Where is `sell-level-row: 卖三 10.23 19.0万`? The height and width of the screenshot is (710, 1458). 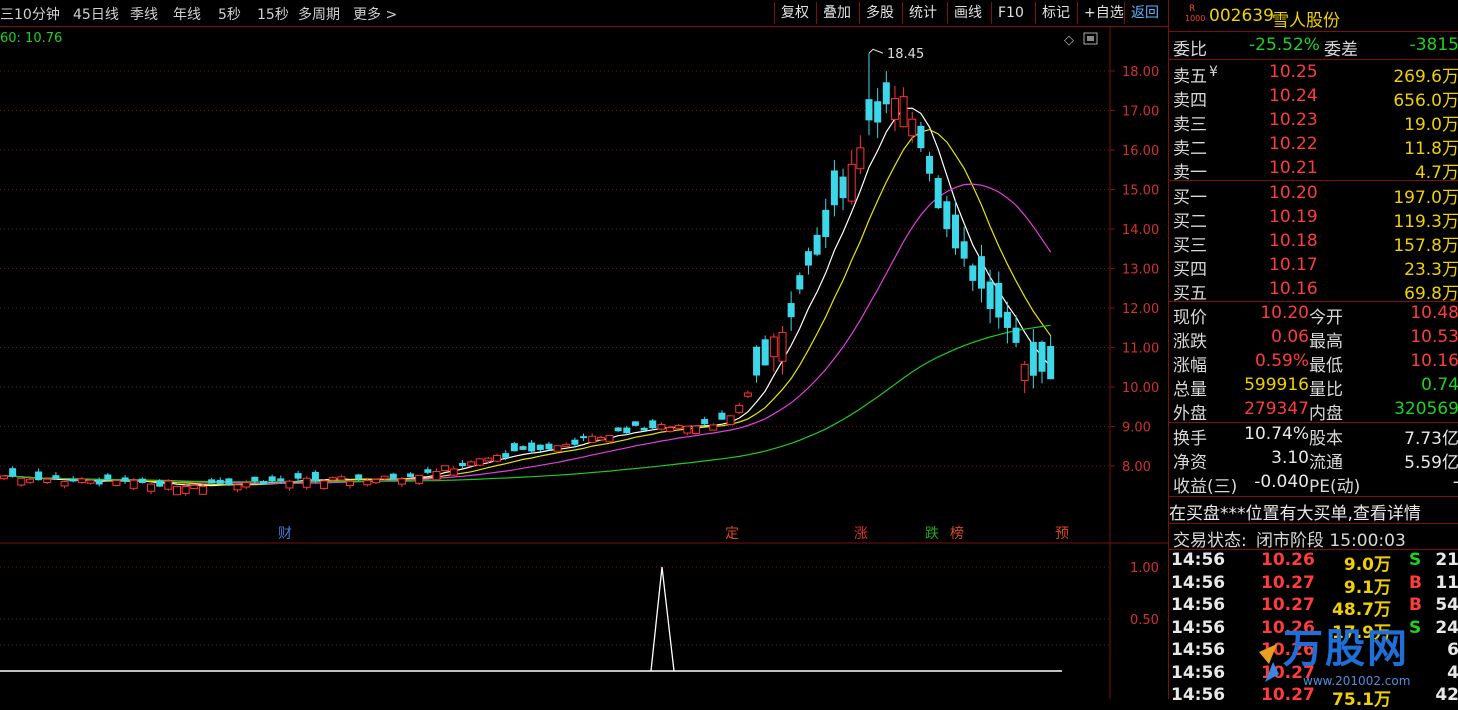 sell-level-row: 卖三 10.23 19.0万 is located at coordinates (1313, 122).